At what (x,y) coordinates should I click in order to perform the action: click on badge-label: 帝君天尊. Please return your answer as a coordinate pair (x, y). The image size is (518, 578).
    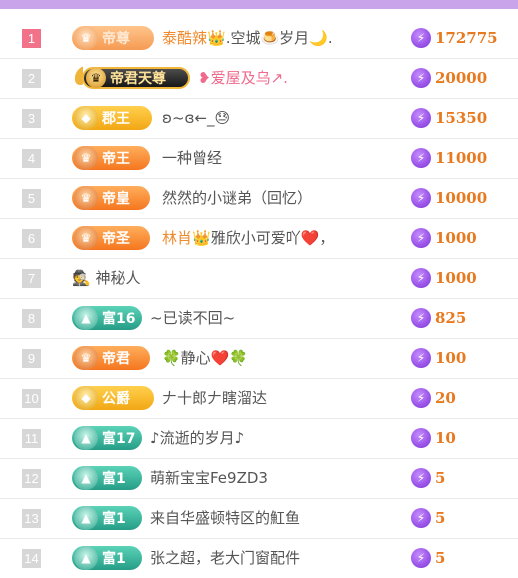
    Looking at the image, I should click on (138, 79).